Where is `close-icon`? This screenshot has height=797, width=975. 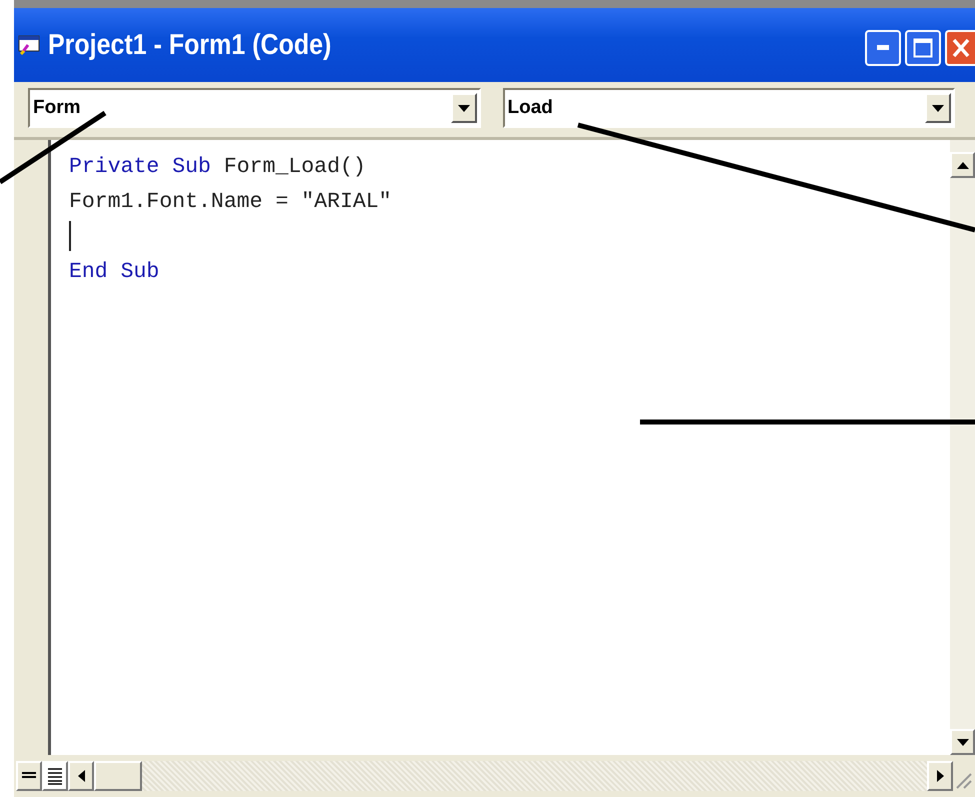
close-icon is located at coordinates (961, 48).